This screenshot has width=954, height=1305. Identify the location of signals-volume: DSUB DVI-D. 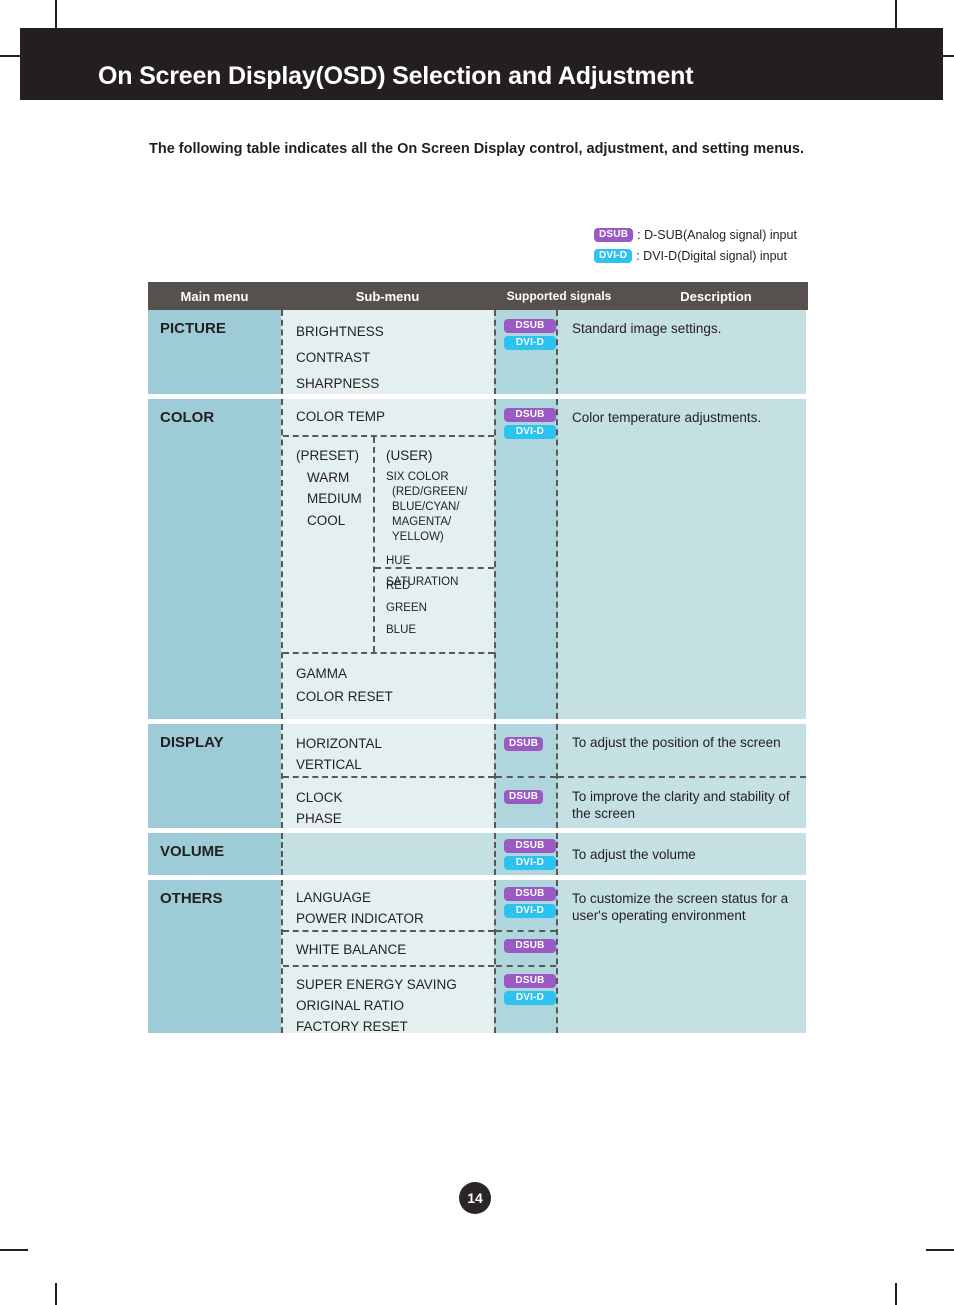
(526, 854).